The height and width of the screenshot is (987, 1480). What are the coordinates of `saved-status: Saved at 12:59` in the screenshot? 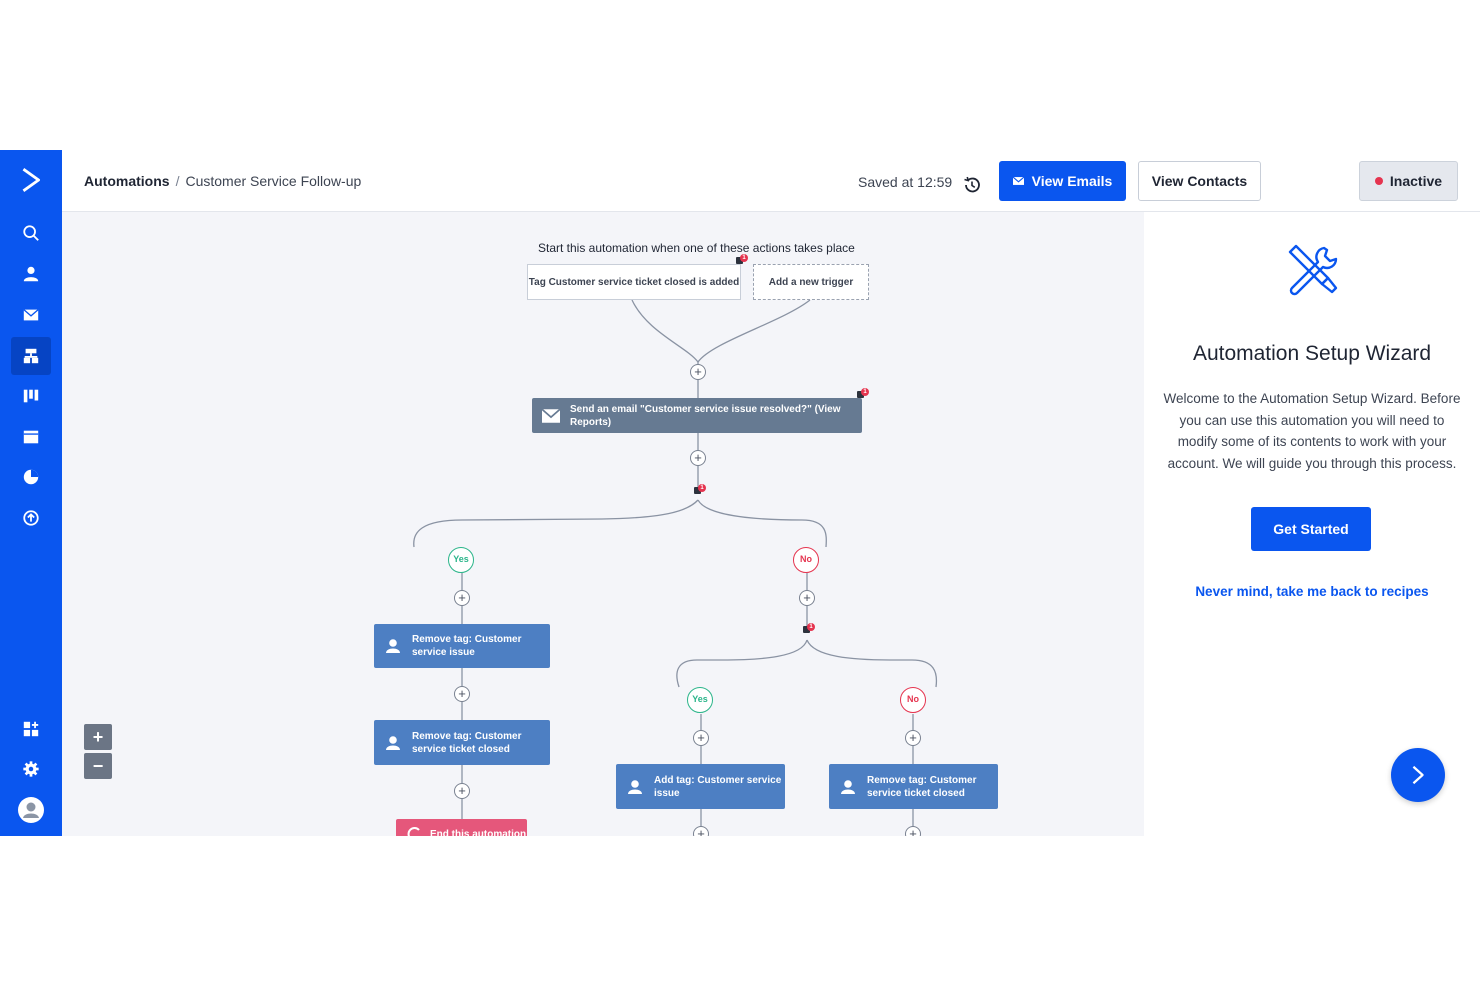 It's located at (905, 182).